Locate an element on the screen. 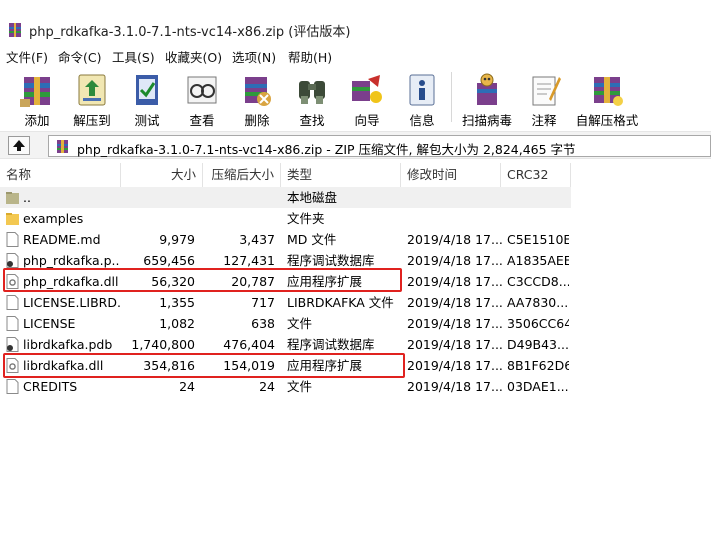 The image size is (711, 540). file-size: 354,816 is located at coordinates (169, 365).